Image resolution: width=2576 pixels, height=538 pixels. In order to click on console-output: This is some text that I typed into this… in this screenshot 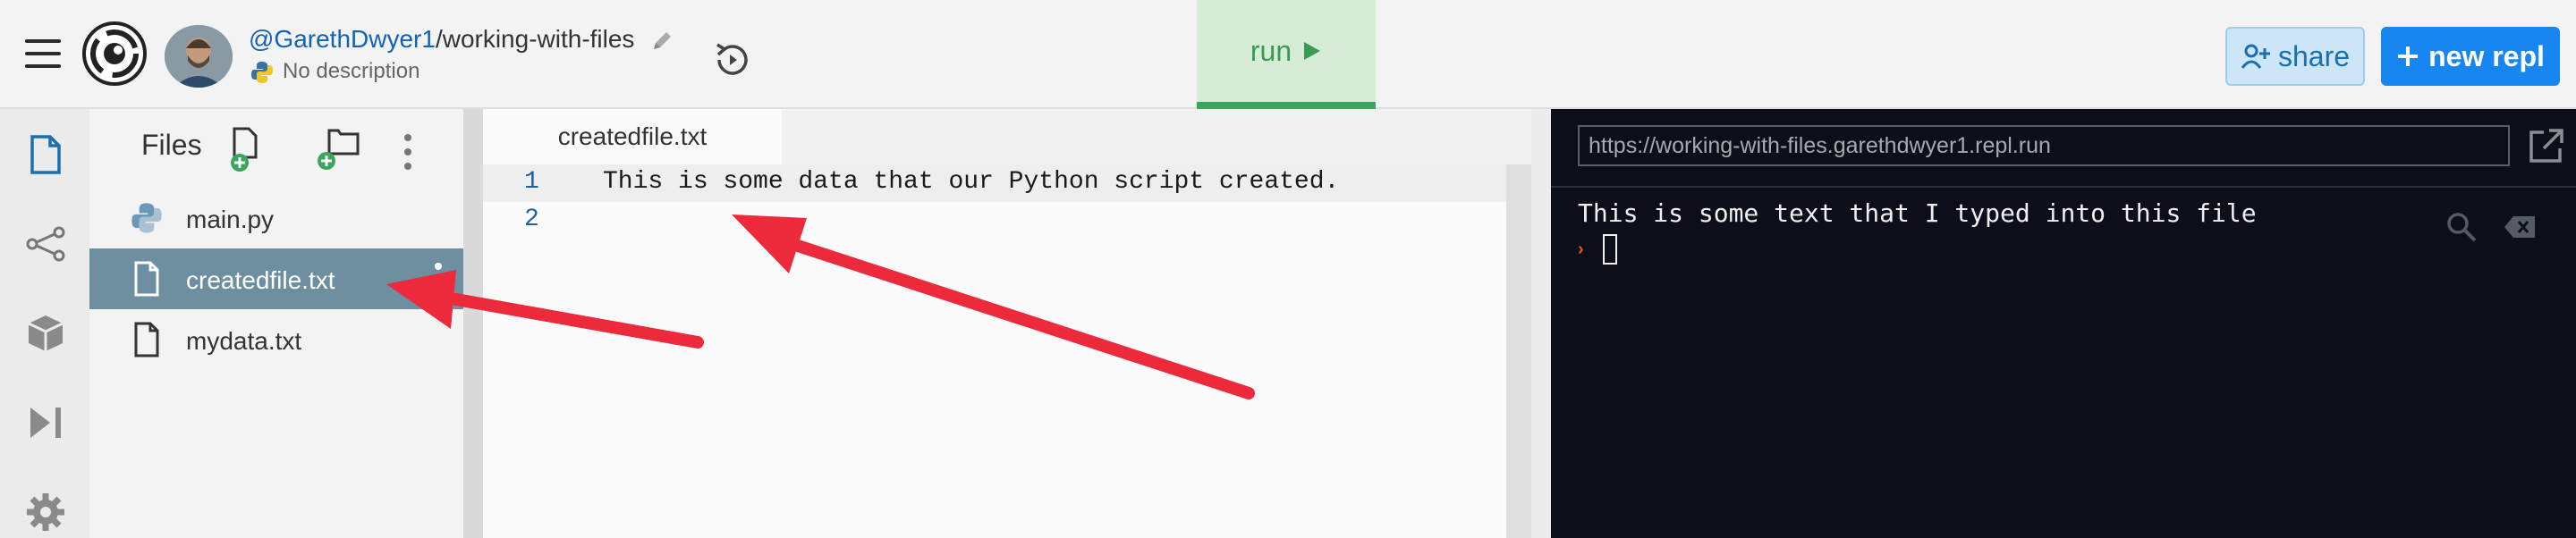, I will do `click(1917, 213)`.